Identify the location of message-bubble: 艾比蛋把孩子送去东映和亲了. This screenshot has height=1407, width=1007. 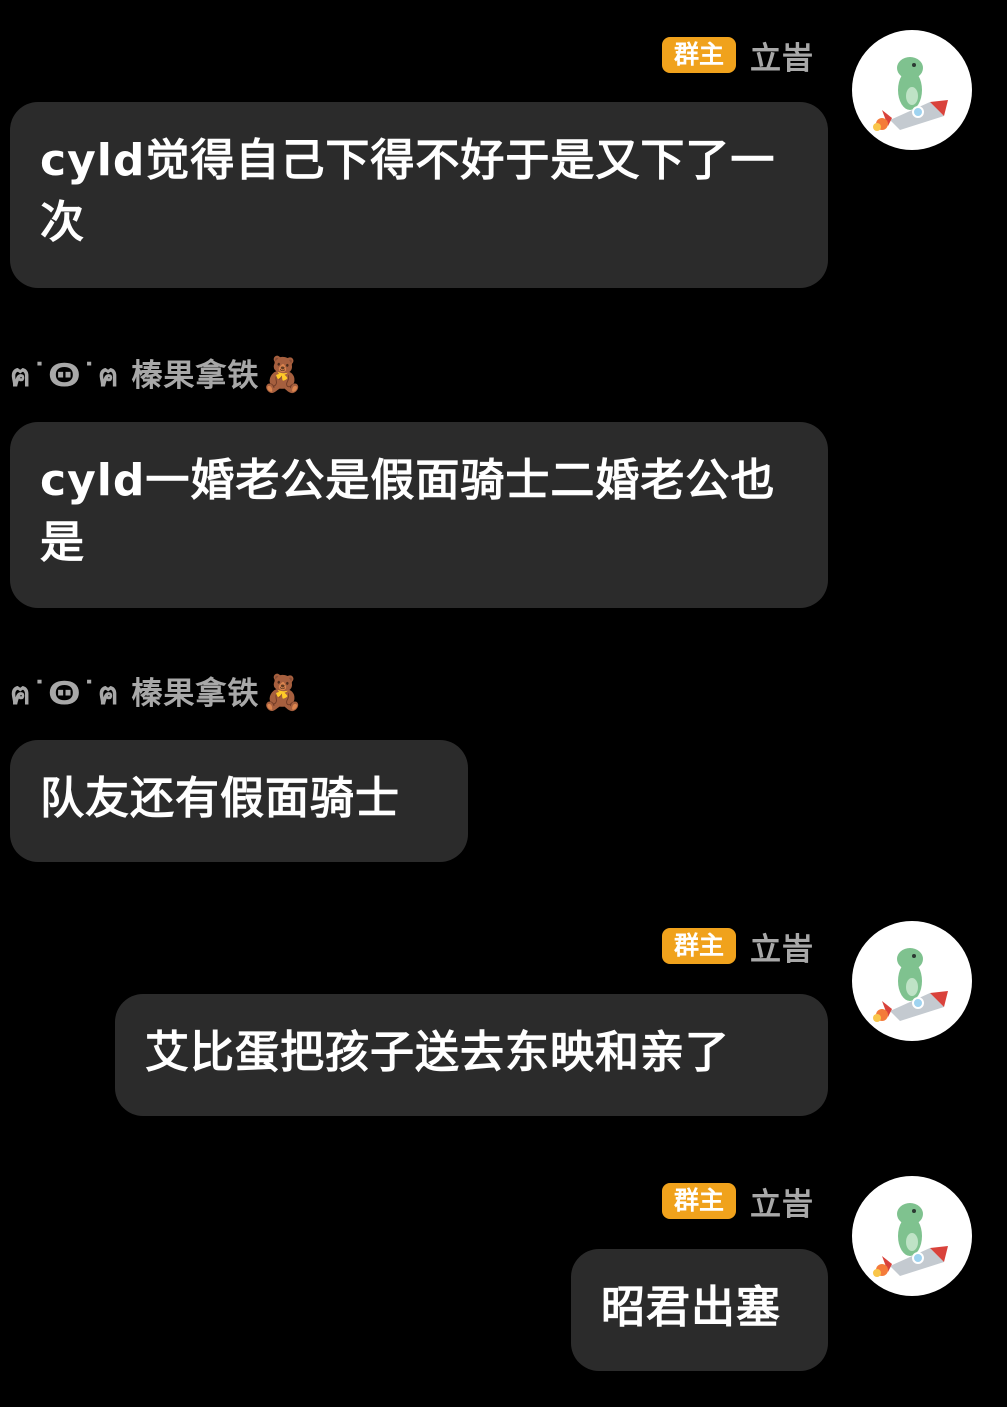
(471, 1055).